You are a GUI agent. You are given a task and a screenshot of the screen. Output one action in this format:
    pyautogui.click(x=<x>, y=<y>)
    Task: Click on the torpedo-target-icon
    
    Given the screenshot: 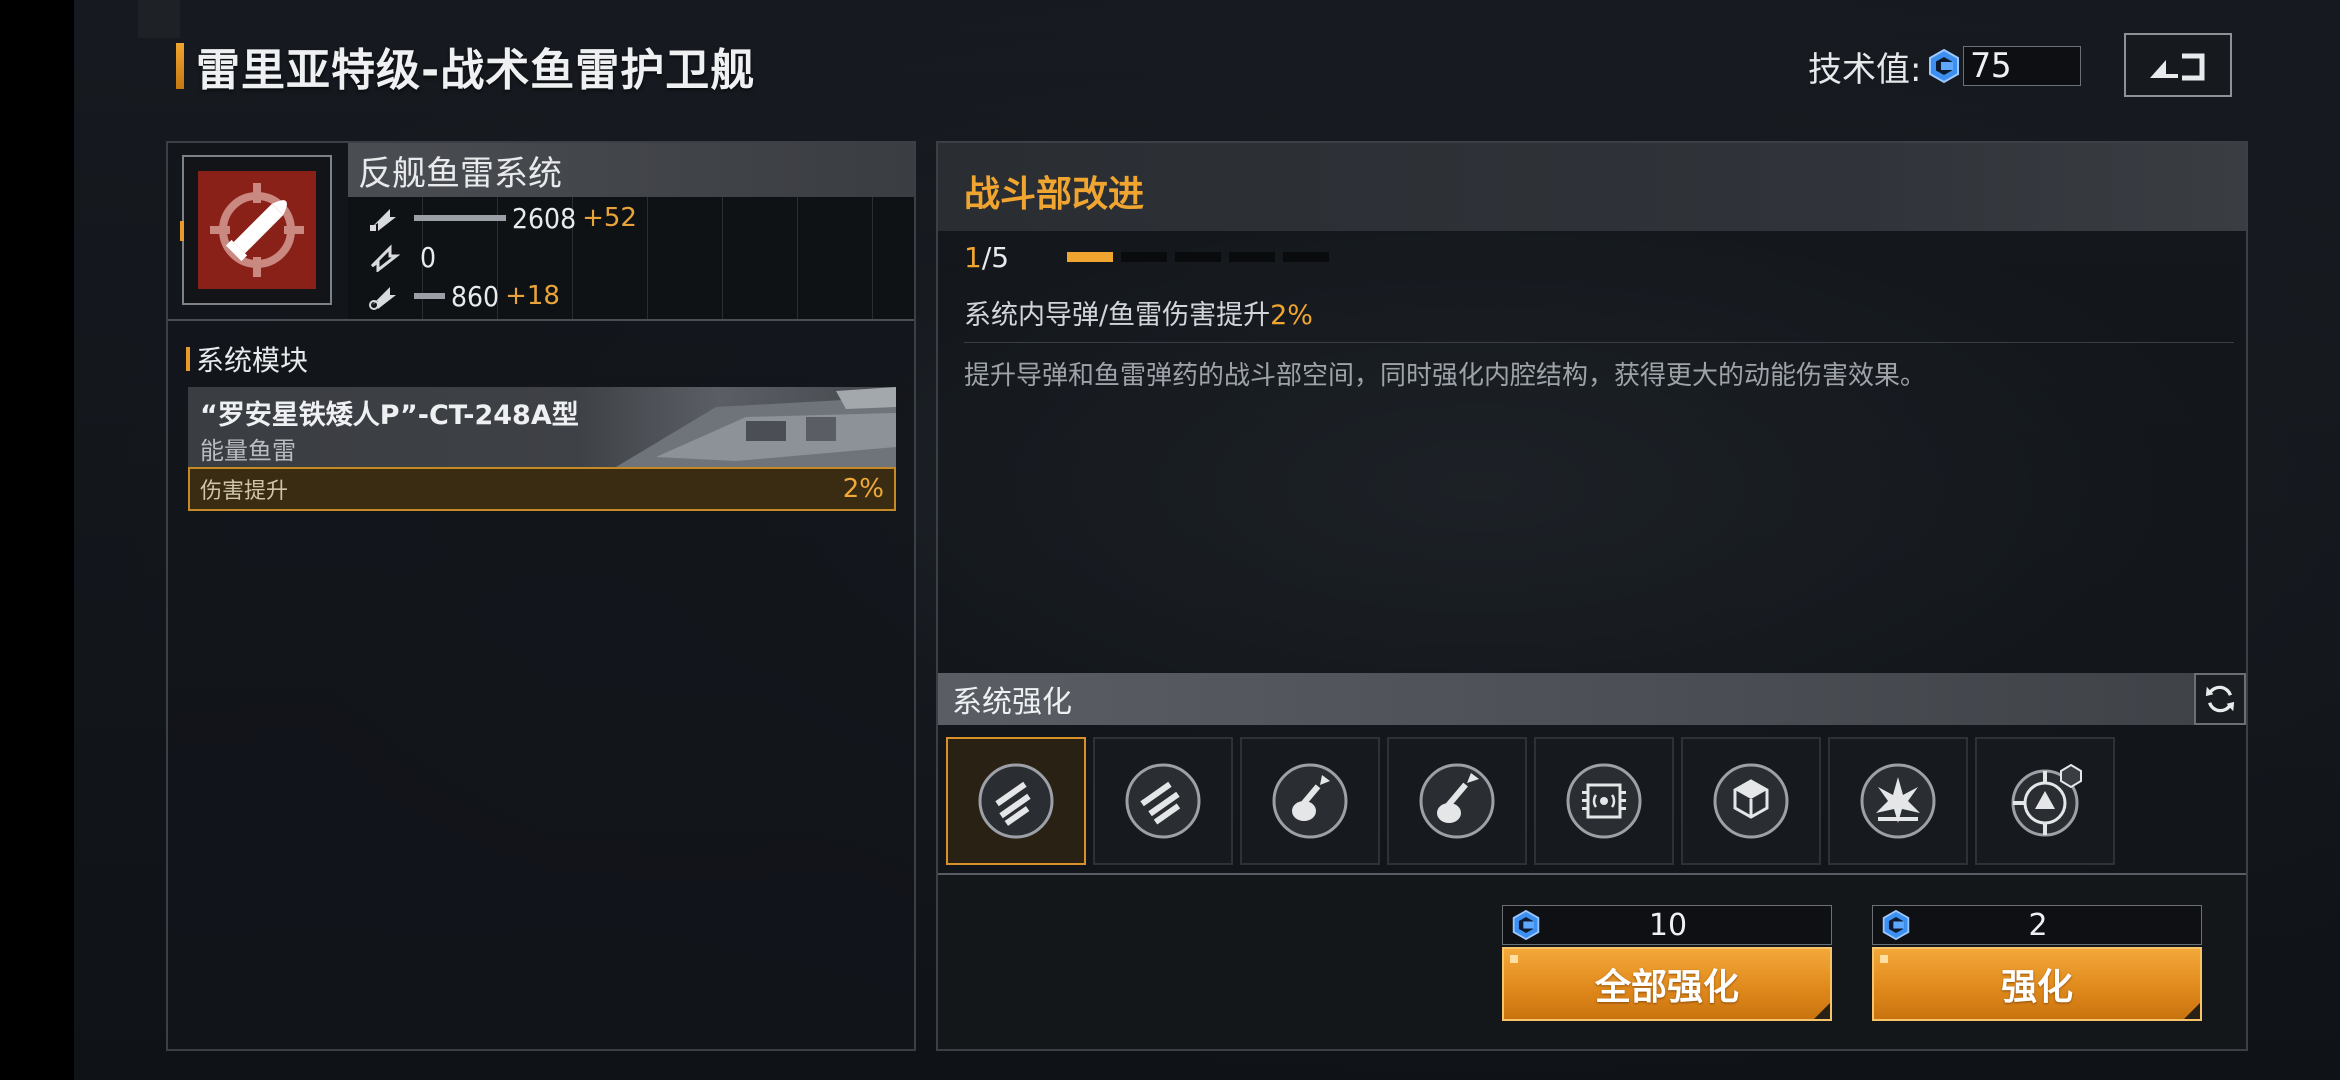 What is the action you would take?
    pyautogui.click(x=257, y=230)
    